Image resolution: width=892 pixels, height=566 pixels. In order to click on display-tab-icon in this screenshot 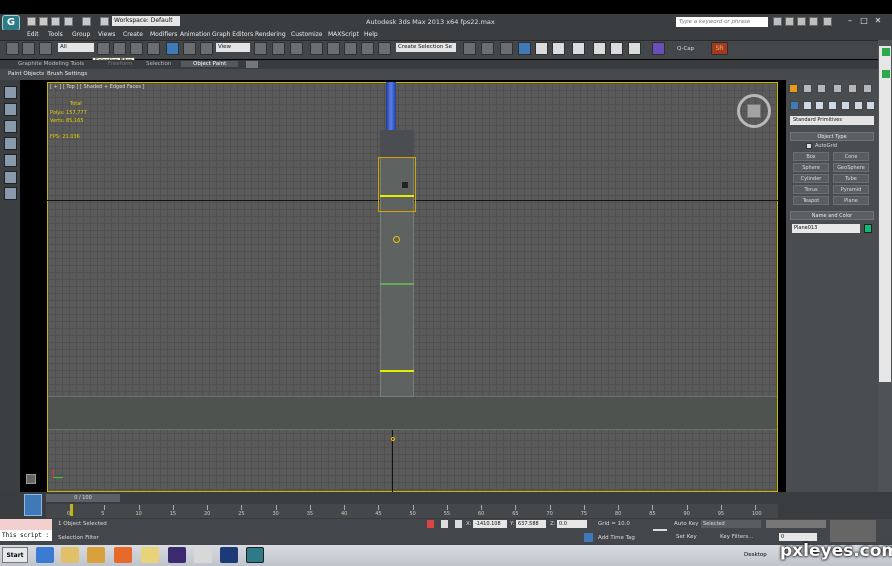, I will do `click(852, 88)`.